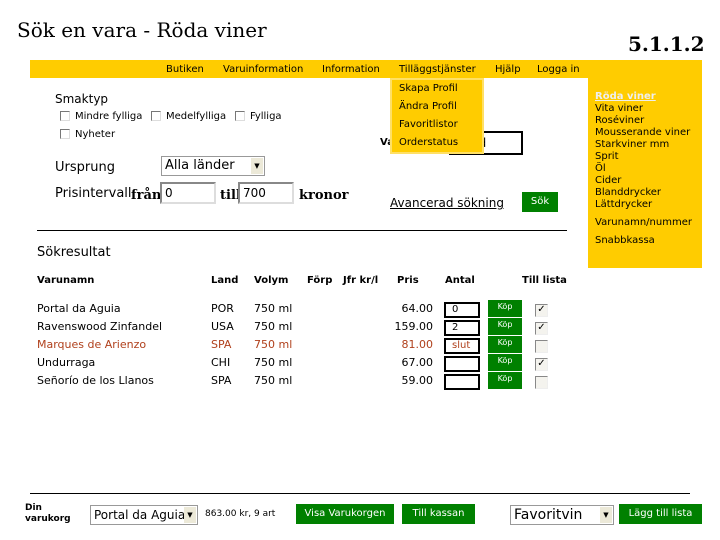 The image size is (720, 540). I want to click on divider, so click(302, 230).